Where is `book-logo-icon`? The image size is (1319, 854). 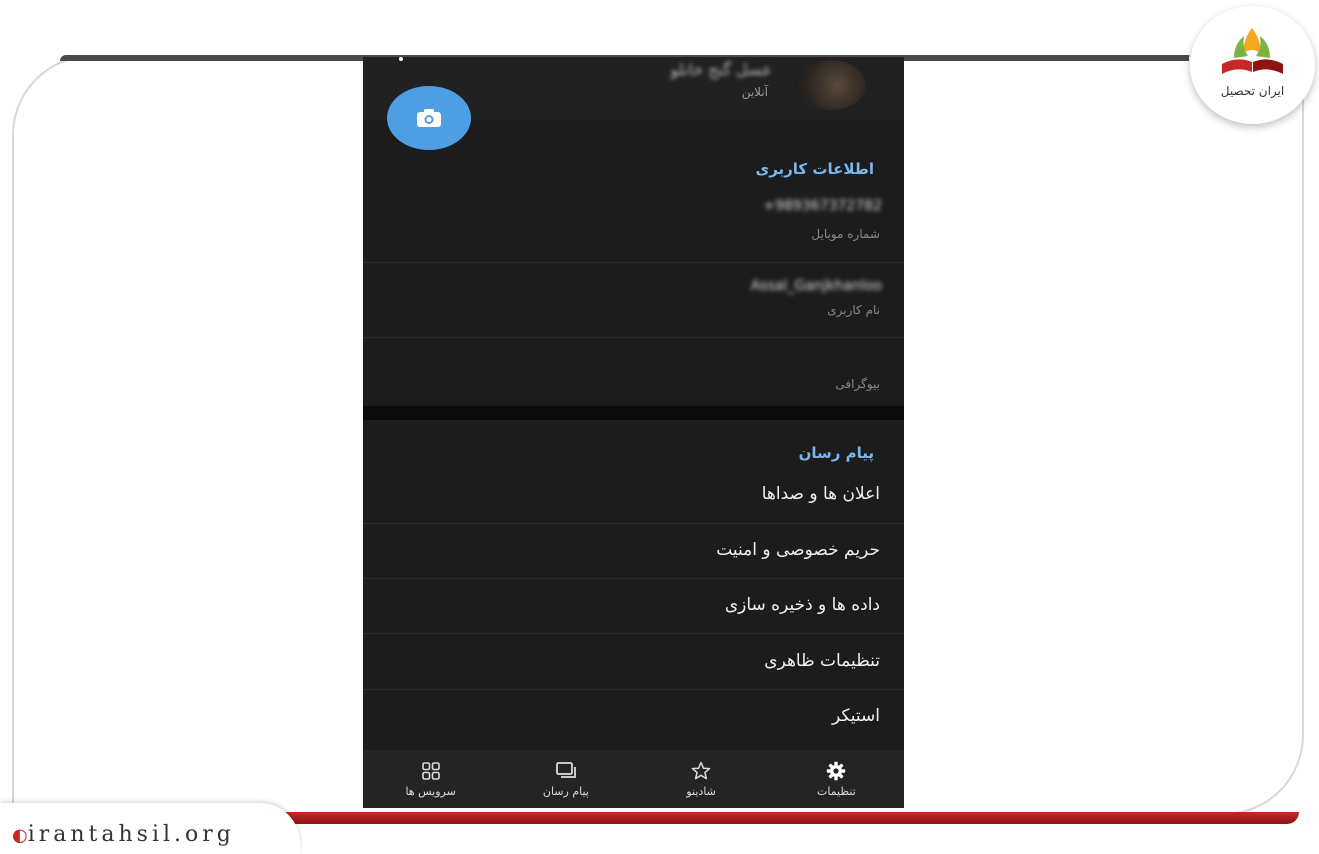 book-logo-icon is located at coordinates (1252, 51).